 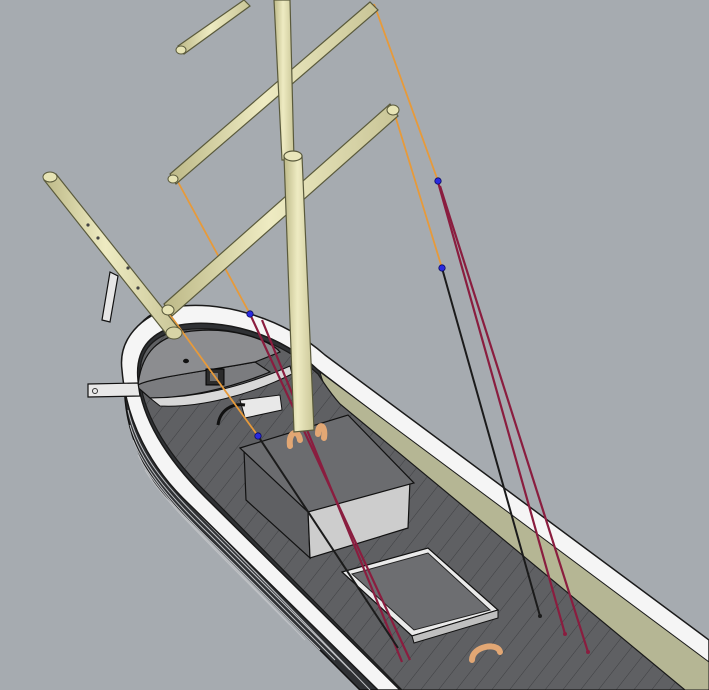 What do you see at coordinates (112, 255) in the screenshot?
I see `bowsprit` at bounding box center [112, 255].